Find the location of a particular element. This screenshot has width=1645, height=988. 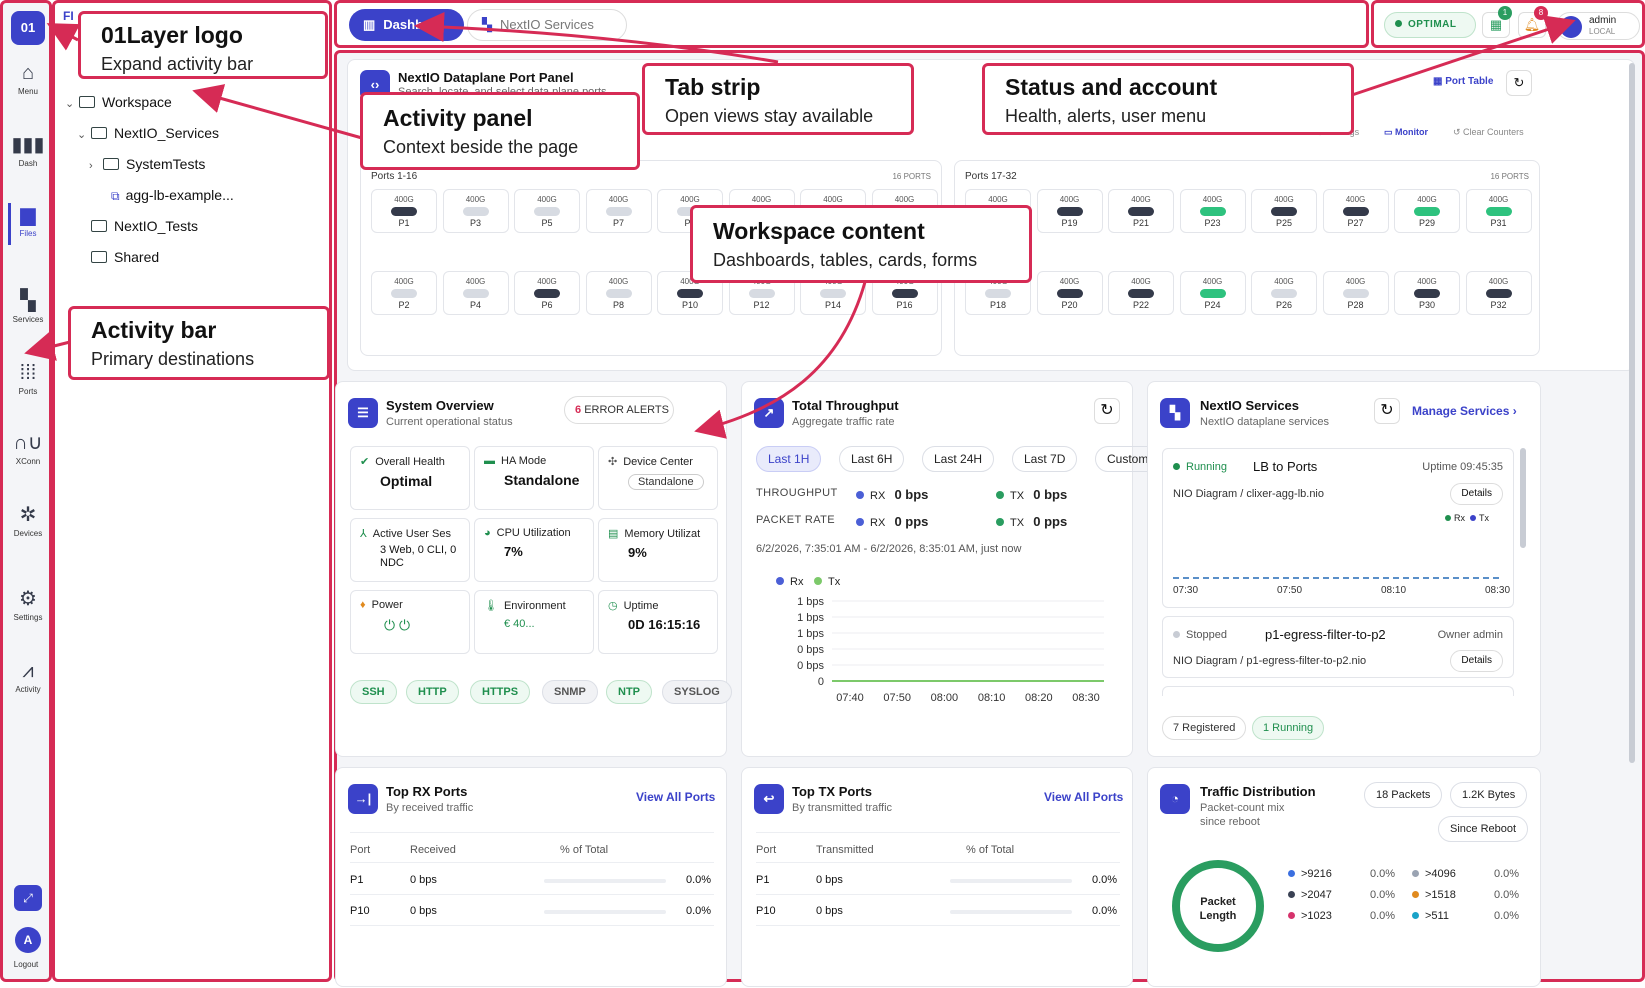

tp-rx: RX 0 bps is located at coordinates (892, 494).